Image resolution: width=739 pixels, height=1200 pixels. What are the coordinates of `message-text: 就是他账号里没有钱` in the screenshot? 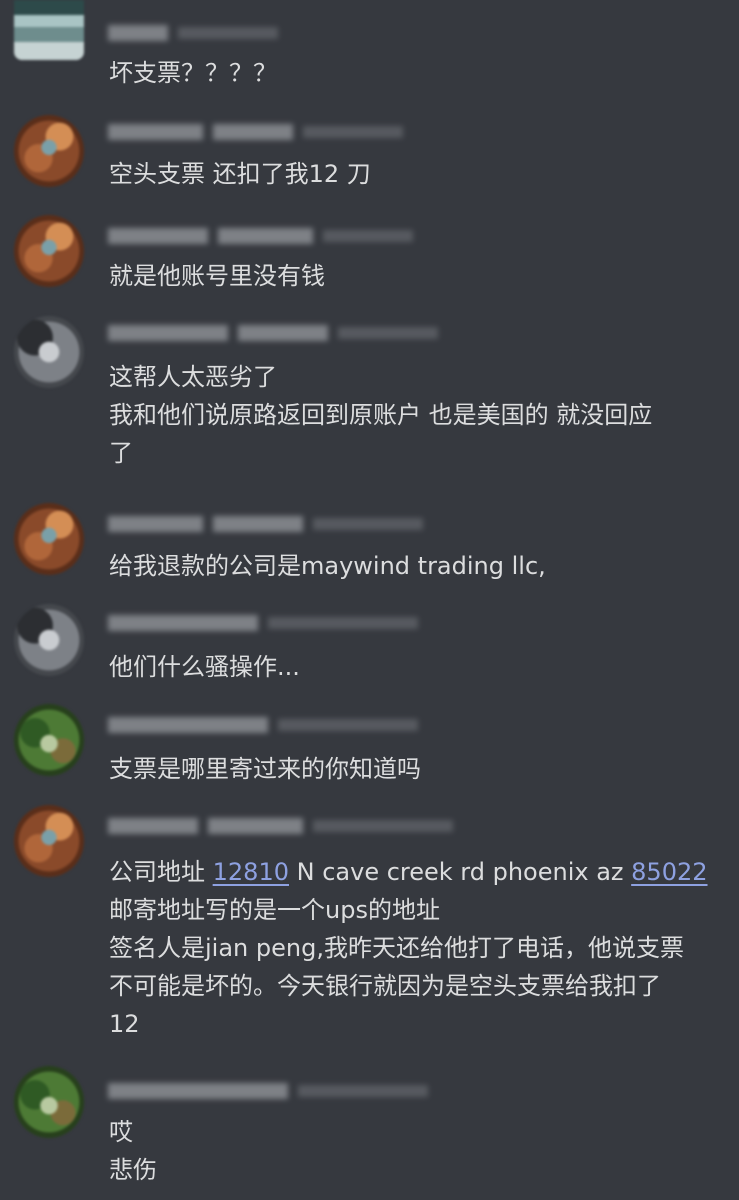 It's located at (217, 276).